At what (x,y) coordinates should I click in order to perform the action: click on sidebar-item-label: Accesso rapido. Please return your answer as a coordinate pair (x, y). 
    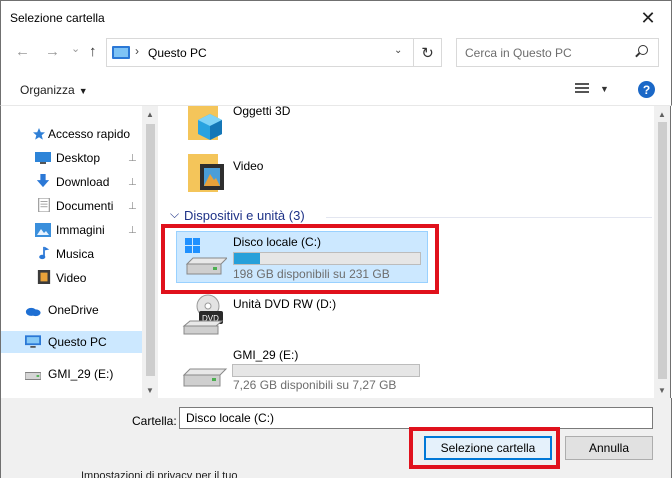
    Looking at the image, I should click on (89, 134).